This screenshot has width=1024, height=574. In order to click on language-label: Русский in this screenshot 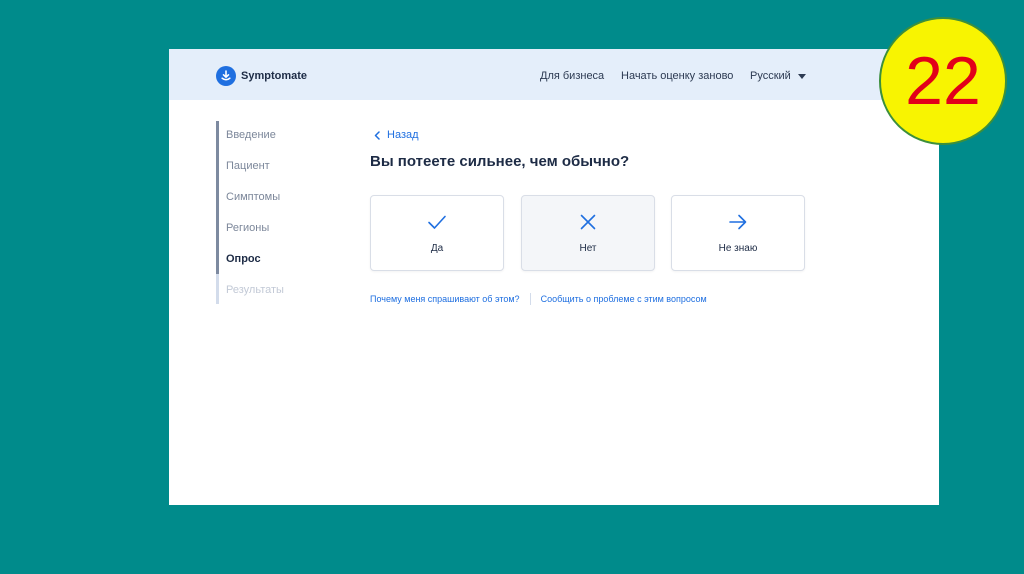, I will do `click(770, 76)`.